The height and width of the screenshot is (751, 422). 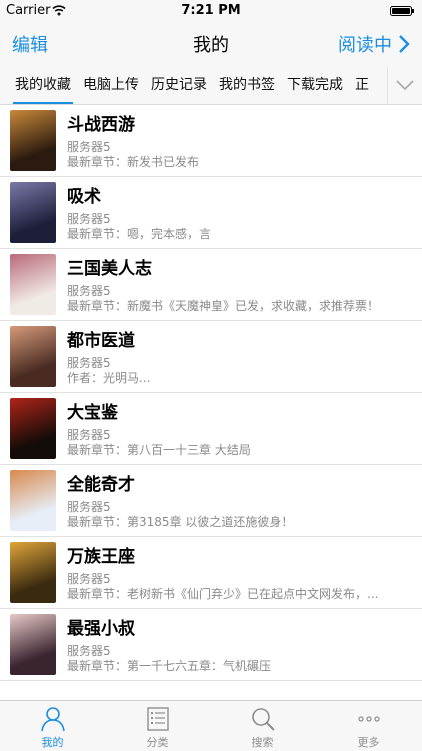 I want to click on search-icon, so click(x=263, y=719).